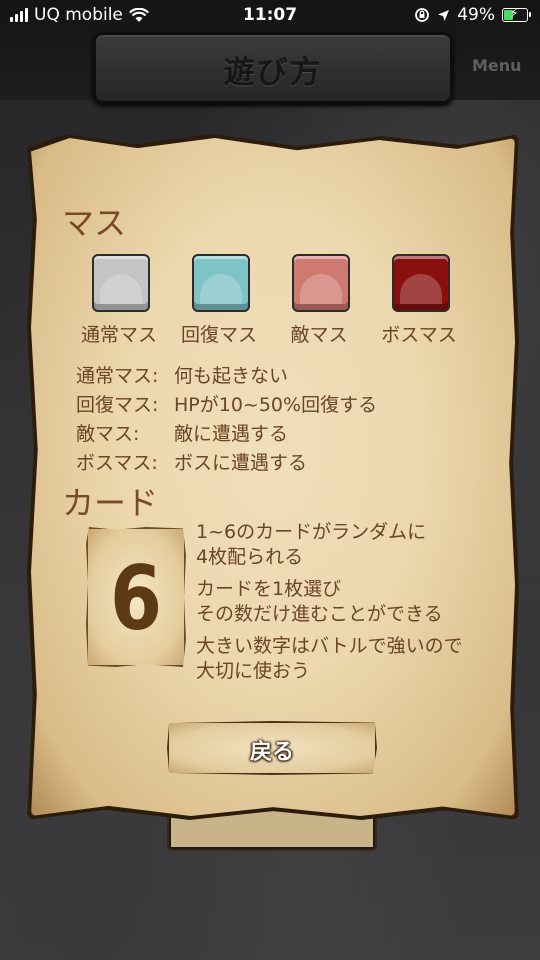  What do you see at coordinates (231, 434) in the screenshot?
I see `description-text: 敵に遭遇する` at bounding box center [231, 434].